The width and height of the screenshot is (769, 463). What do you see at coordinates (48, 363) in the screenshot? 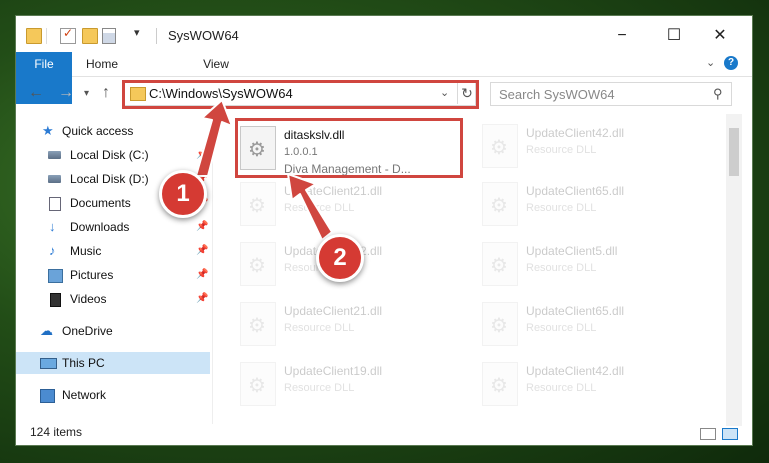
I see `computer-icon` at bounding box center [48, 363].